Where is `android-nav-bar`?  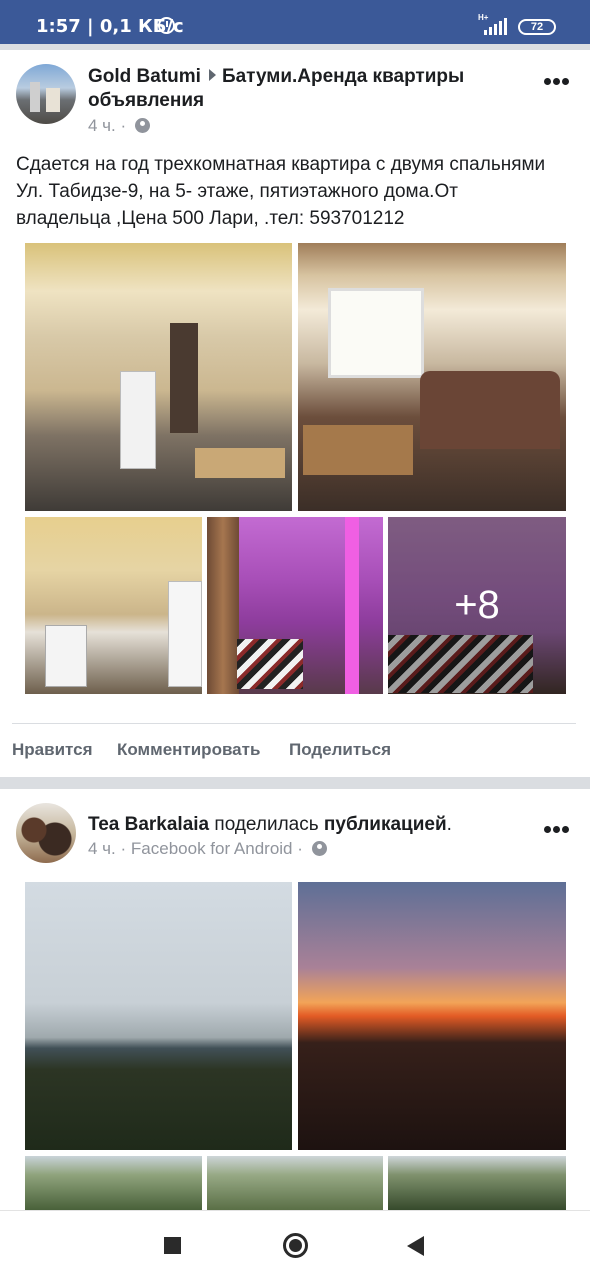 android-nav-bar is located at coordinates (295, 1245).